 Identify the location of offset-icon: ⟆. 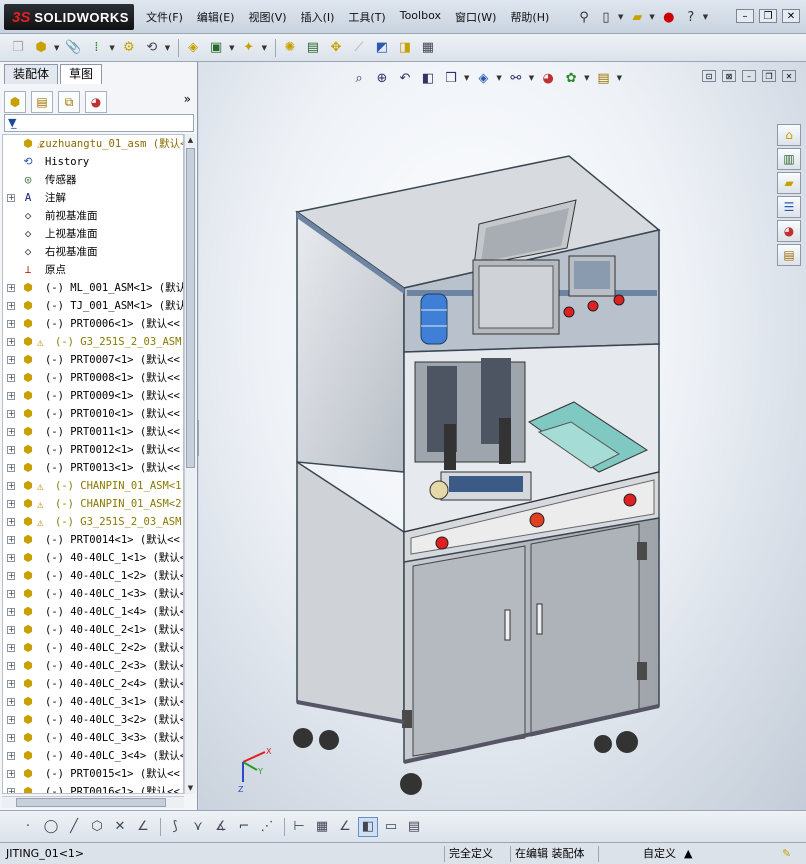
(175, 827).